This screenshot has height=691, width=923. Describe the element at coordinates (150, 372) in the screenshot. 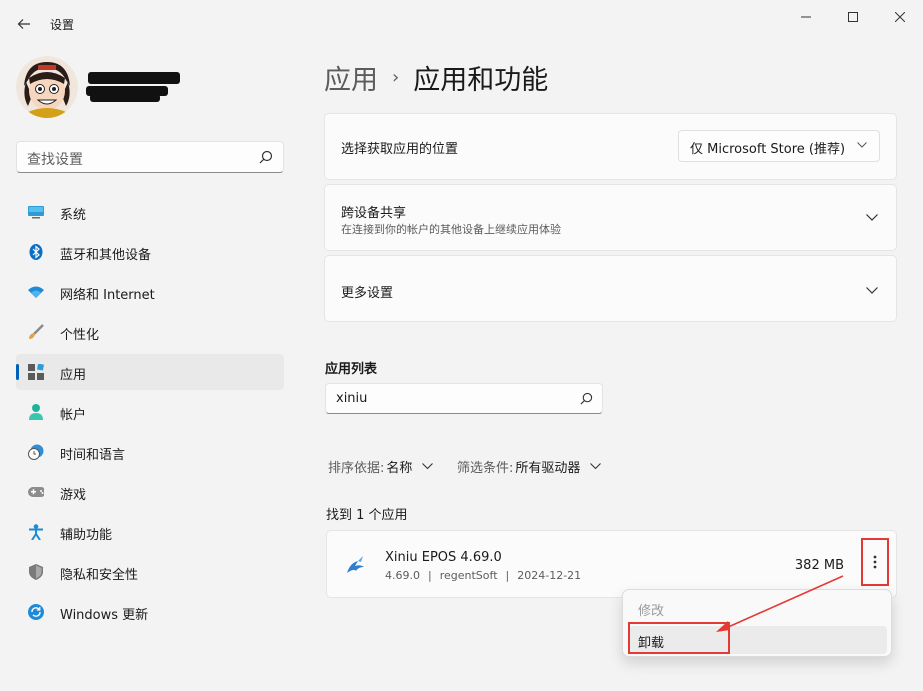

I see `sidebar-item-apps: 应用` at that location.